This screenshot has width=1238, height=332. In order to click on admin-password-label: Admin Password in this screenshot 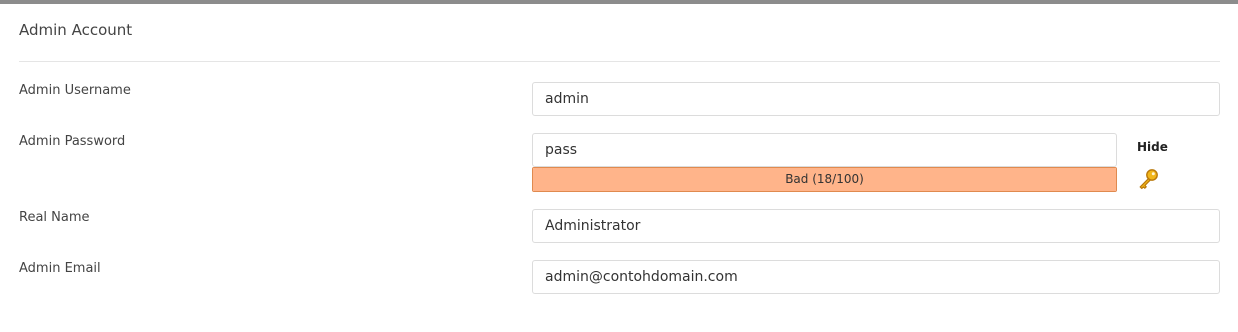, I will do `click(72, 141)`.